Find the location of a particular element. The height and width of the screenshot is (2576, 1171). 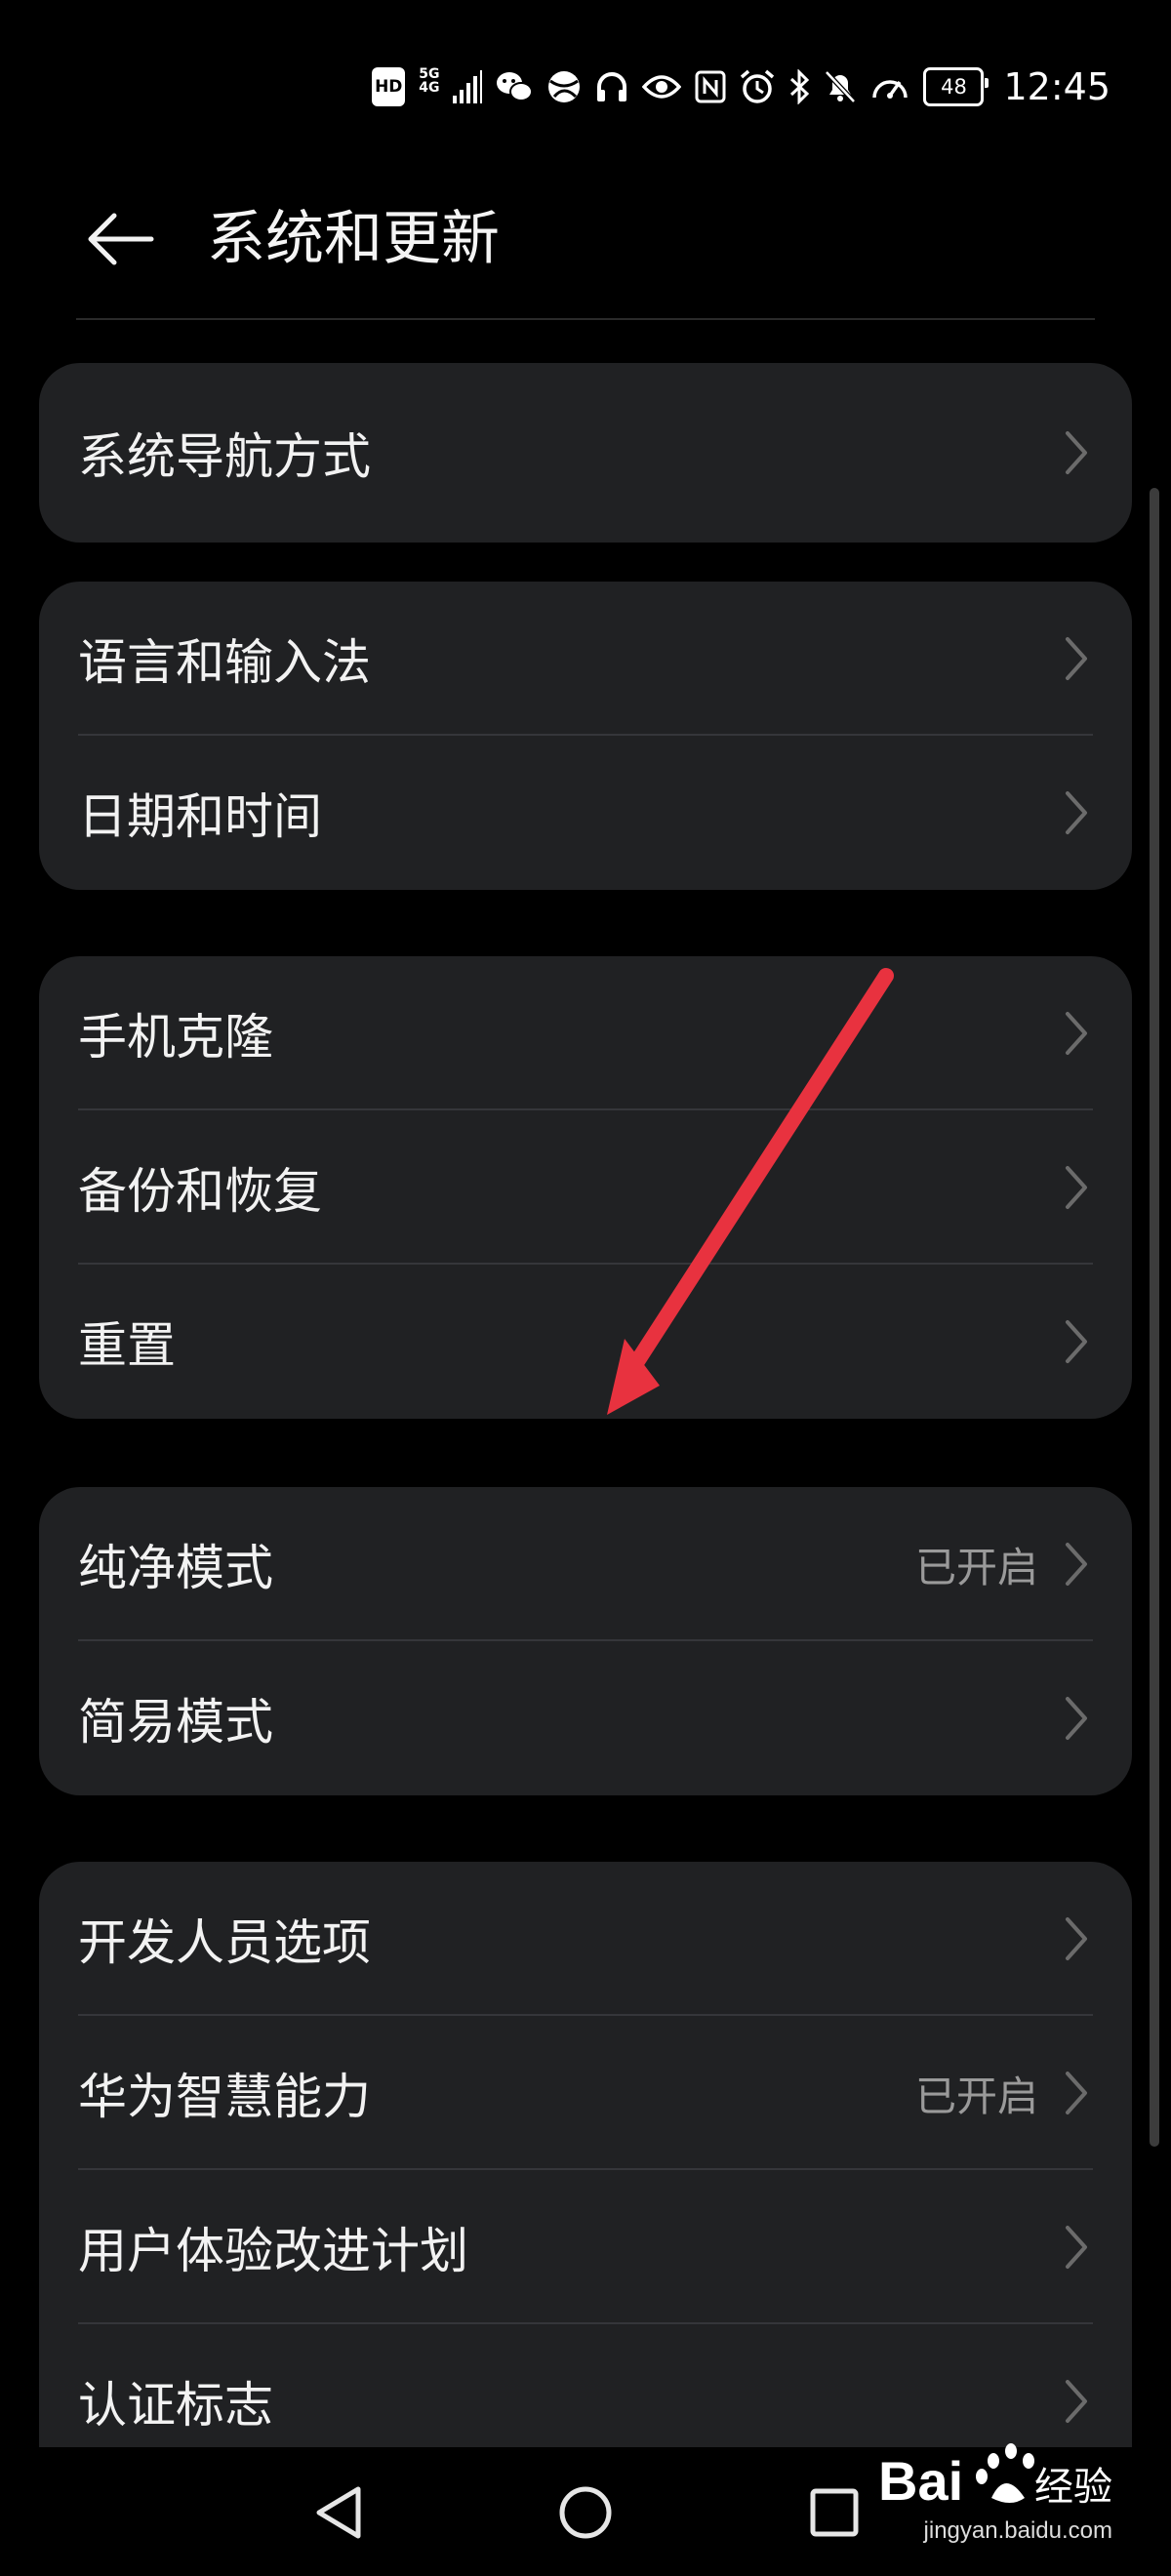

settings-group-language-time: 语言和输入法 日期和时间 is located at coordinates (585, 736).